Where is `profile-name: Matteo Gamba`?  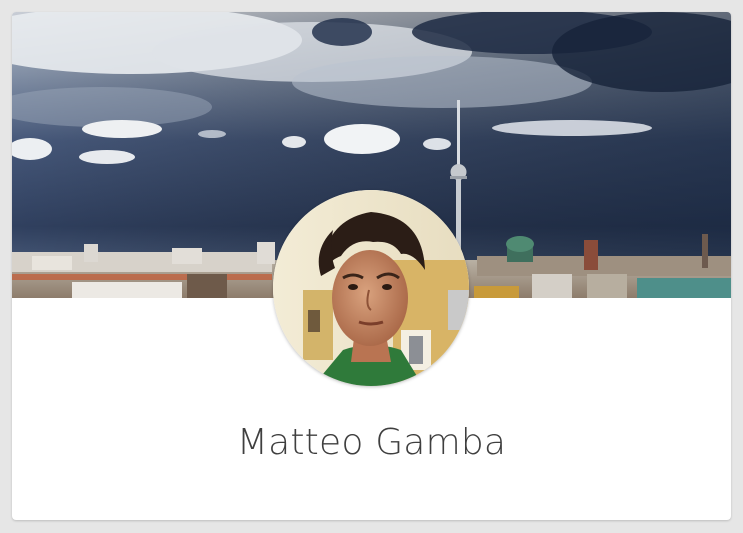
profile-name: Matteo Gamba is located at coordinates (371, 442).